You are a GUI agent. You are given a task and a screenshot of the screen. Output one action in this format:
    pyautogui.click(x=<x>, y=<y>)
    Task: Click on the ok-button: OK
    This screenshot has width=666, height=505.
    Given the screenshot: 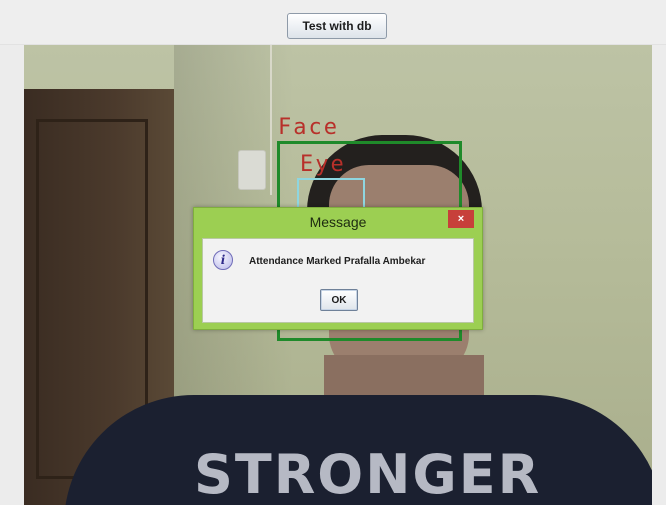 What is the action you would take?
    pyautogui.click(x=339, y=300)
    